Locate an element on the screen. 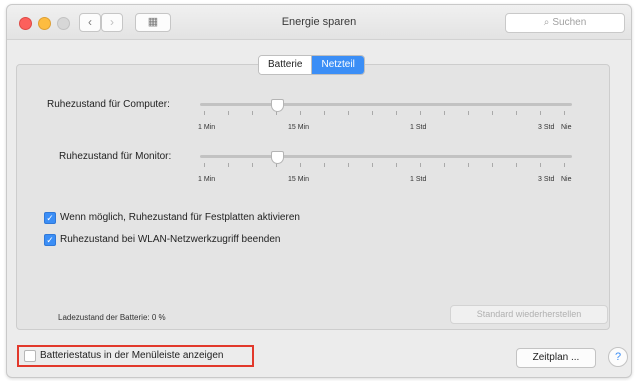 This screenshot has width=638, height=381. search-icon: ⌕ is located at coordinates (546, 22).